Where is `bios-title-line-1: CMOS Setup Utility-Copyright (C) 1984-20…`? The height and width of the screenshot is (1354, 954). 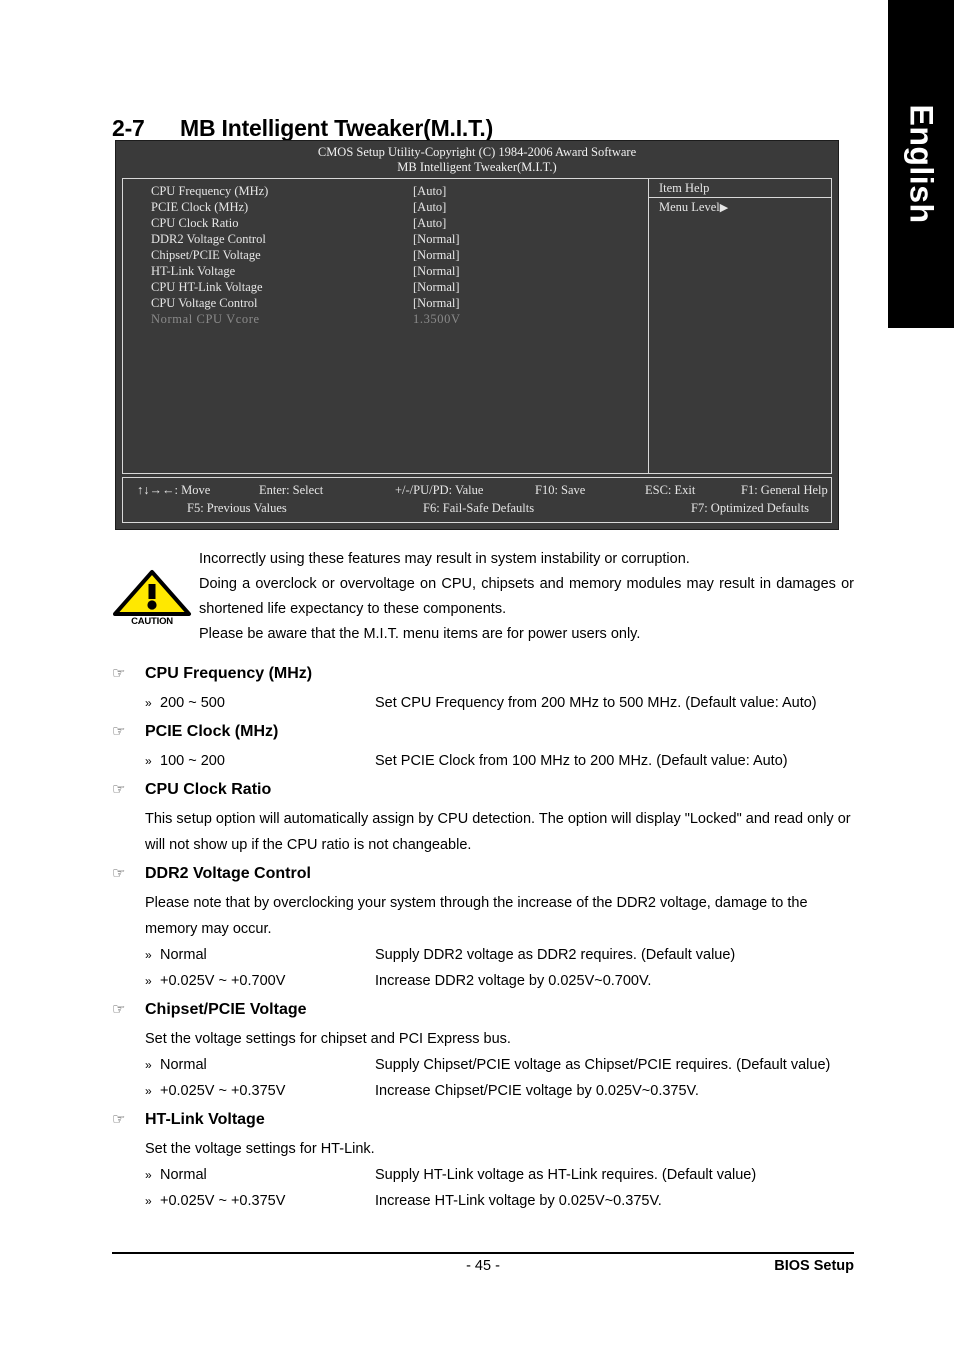 bios-title-line-1: CMOS Setup Utility-Copyright (C) 1984-20… is located at coordinates (477, 152).